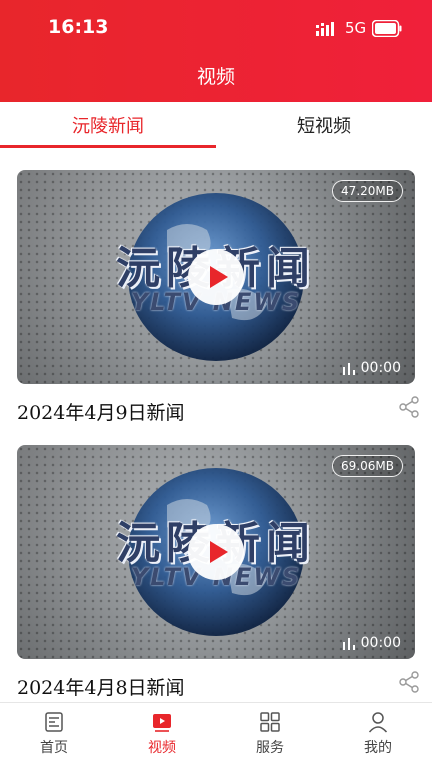 This screenshot has height=769, width=432. I want to click on tab-short-video: 短视频, so click(324, 125).